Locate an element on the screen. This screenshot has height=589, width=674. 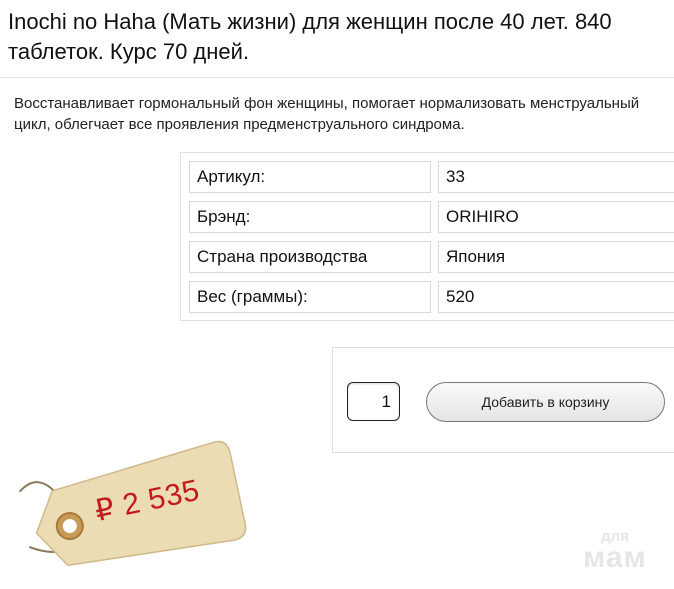
table-row: Страна производства Япония is located at coordinates (431, 257).